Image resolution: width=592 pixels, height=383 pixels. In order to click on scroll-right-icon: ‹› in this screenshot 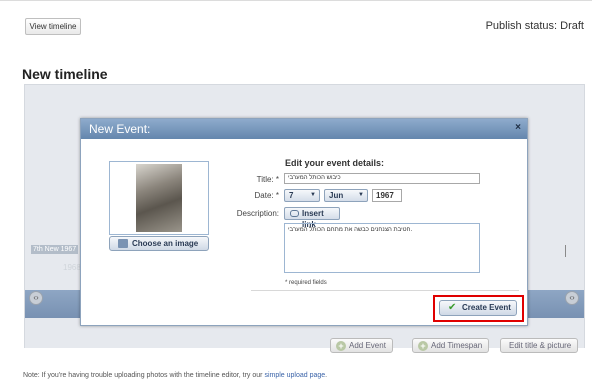, I will do `click(572, 298)`.